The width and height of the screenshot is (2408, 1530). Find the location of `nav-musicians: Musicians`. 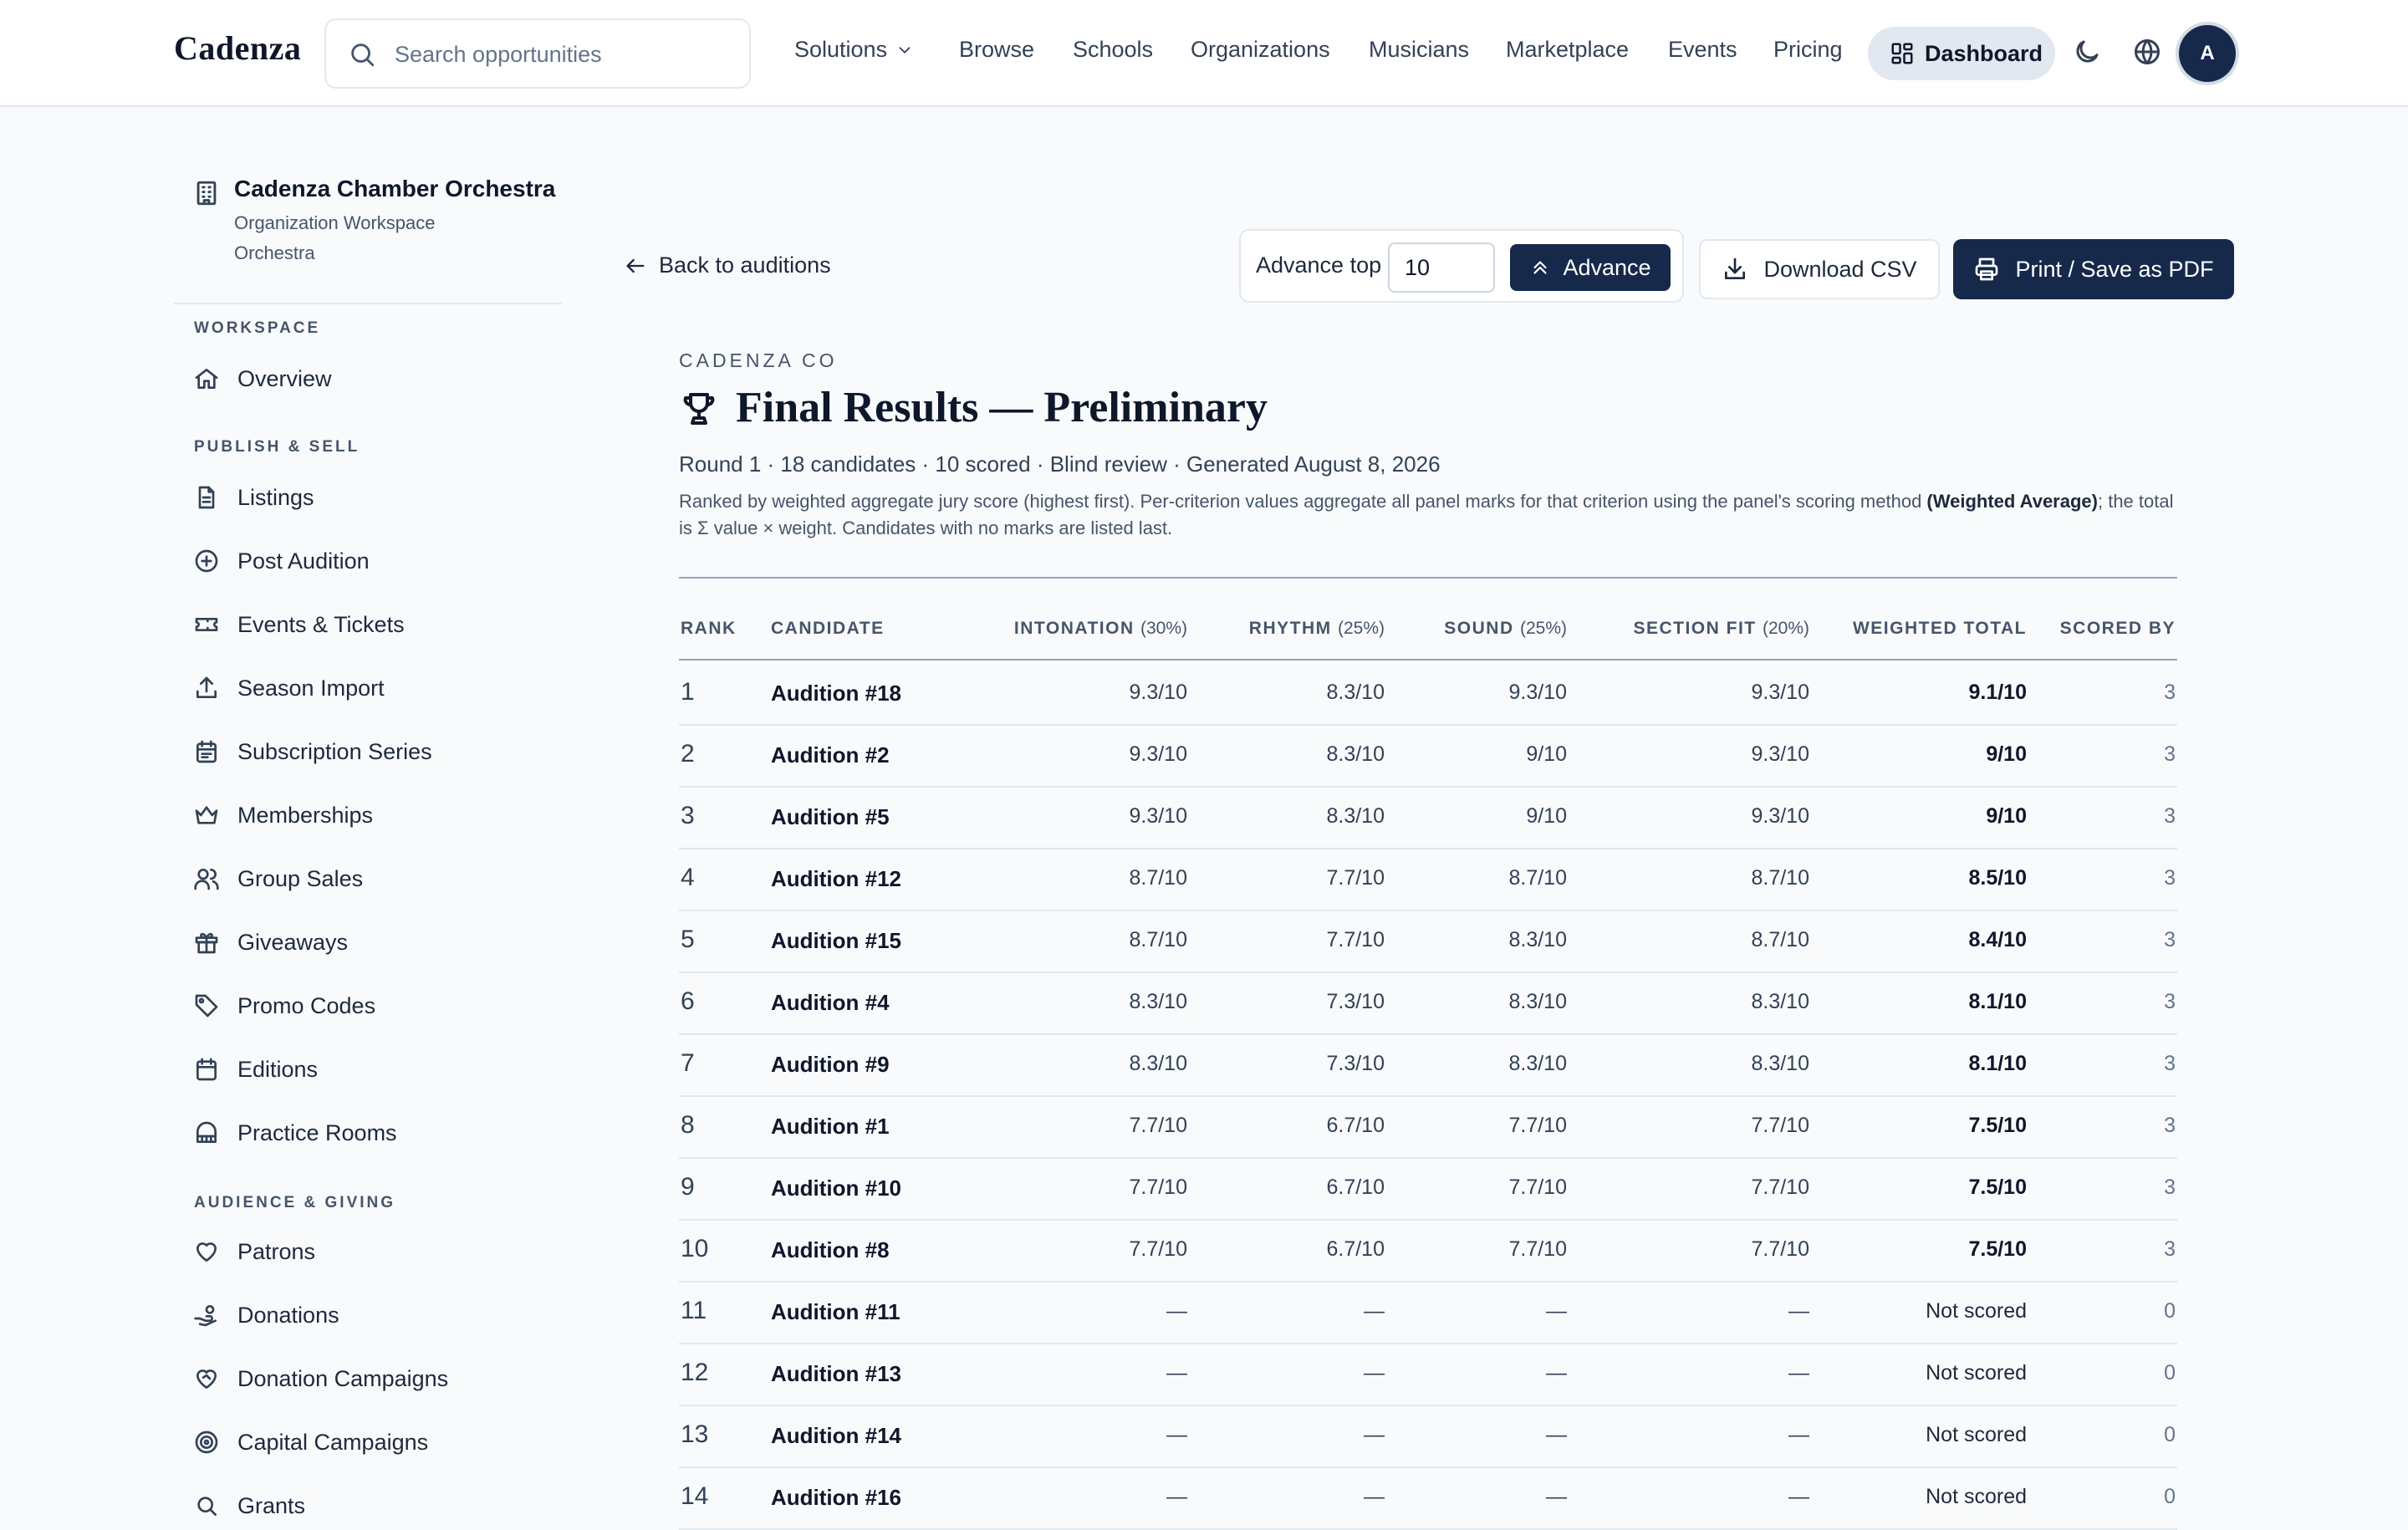

nav-musicians: Musicians is located at coordinates (1419, 50).